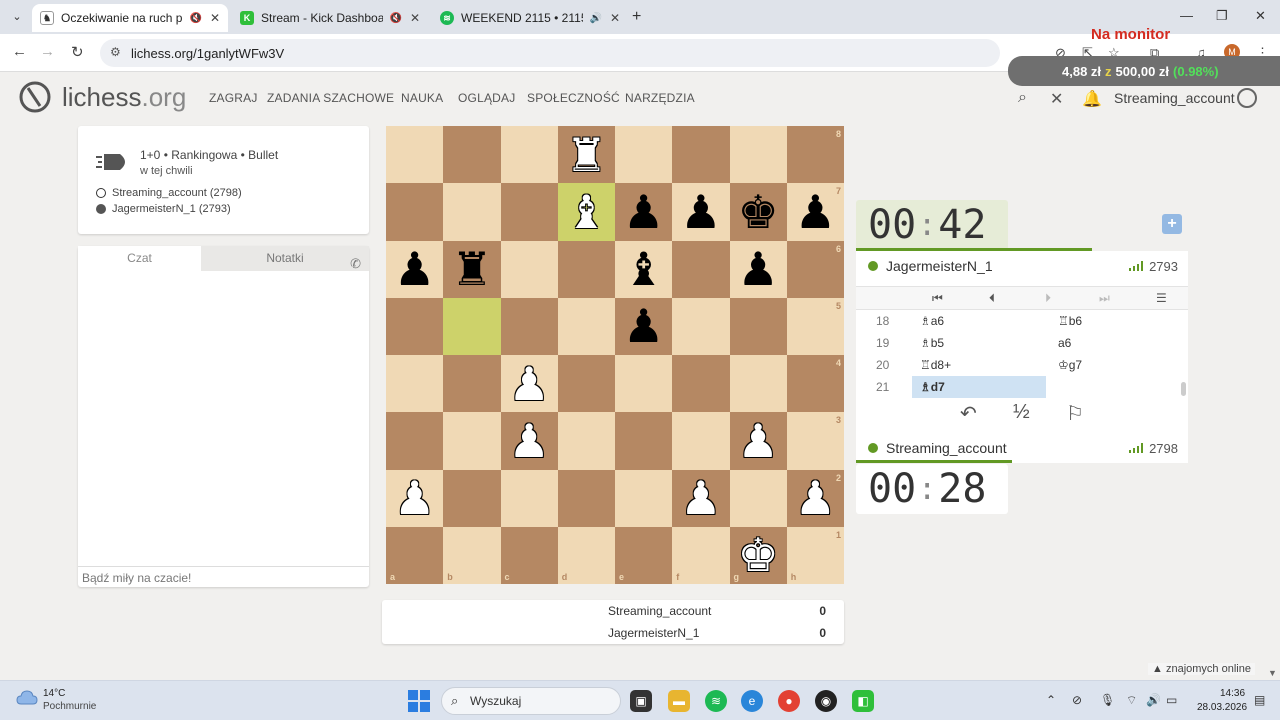 This screenshot has width=1280, height=720. I want to click on last-move-icon: ⏭, so click(1104, 298).